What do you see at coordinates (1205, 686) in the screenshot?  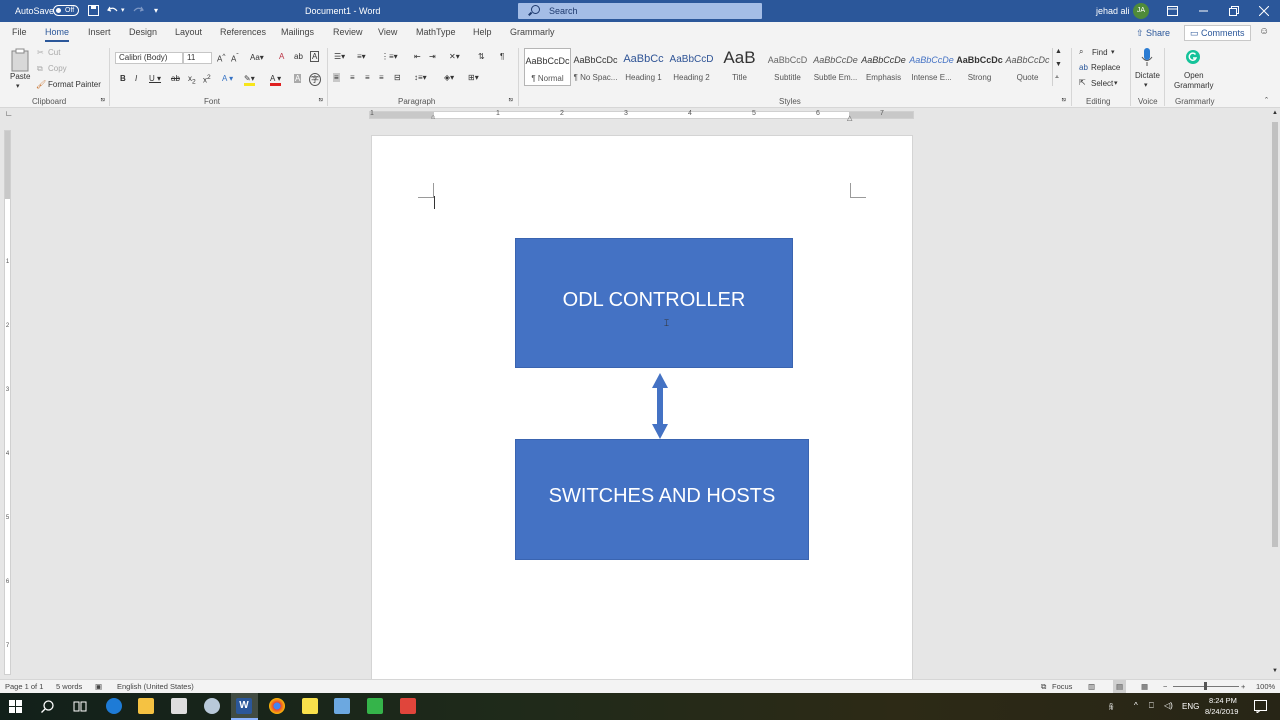 I see `zoom-slider-thumb` at bounding box center [1205, 686].